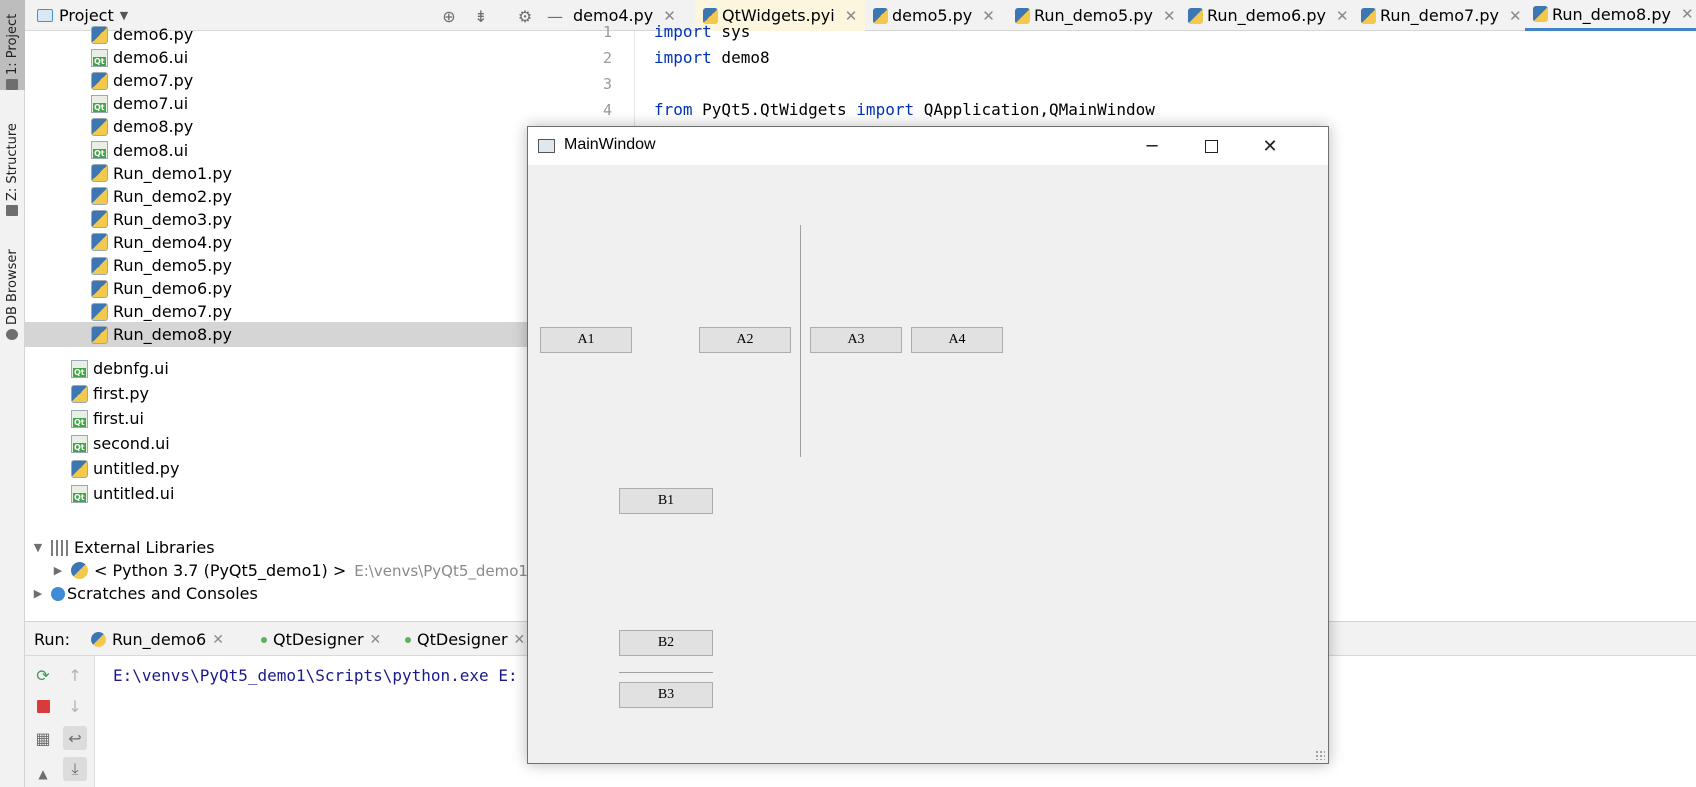 Image resolution: width=1696 pixels, height=787 pixels. I want to click on line-number: 3, so click(607, 84).